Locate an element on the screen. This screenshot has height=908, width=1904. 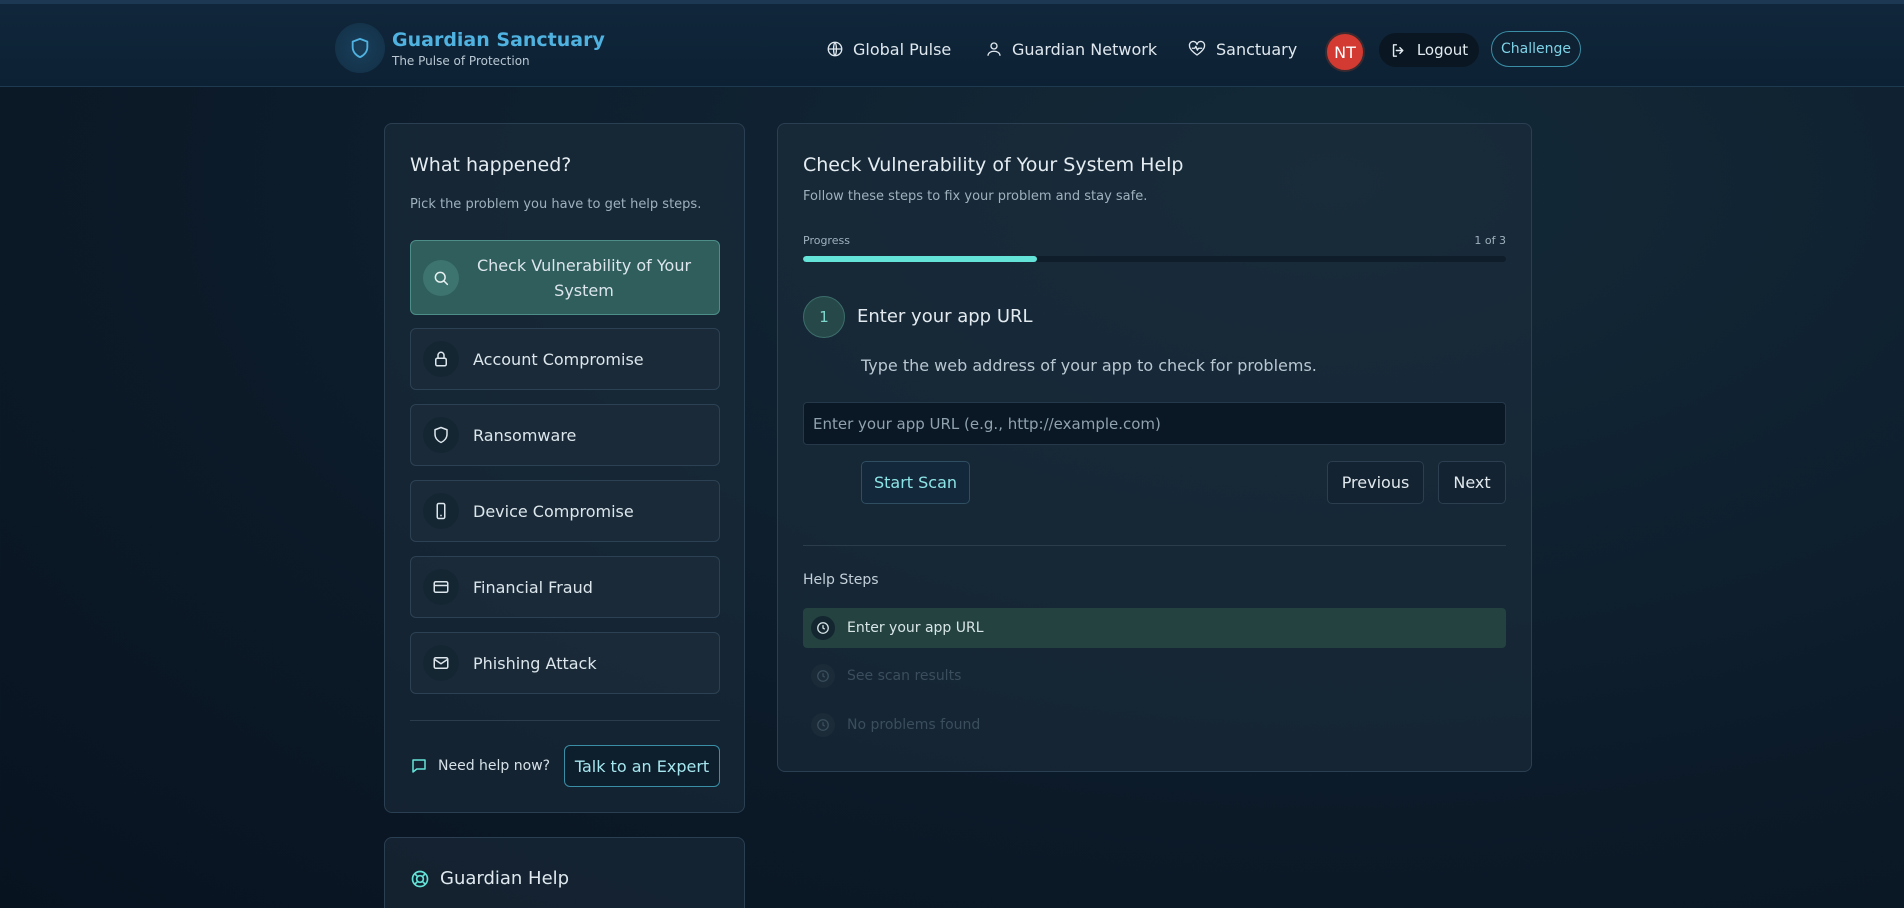
problem-device-compromise: Device Compromise is located at coordinates (565, 511).